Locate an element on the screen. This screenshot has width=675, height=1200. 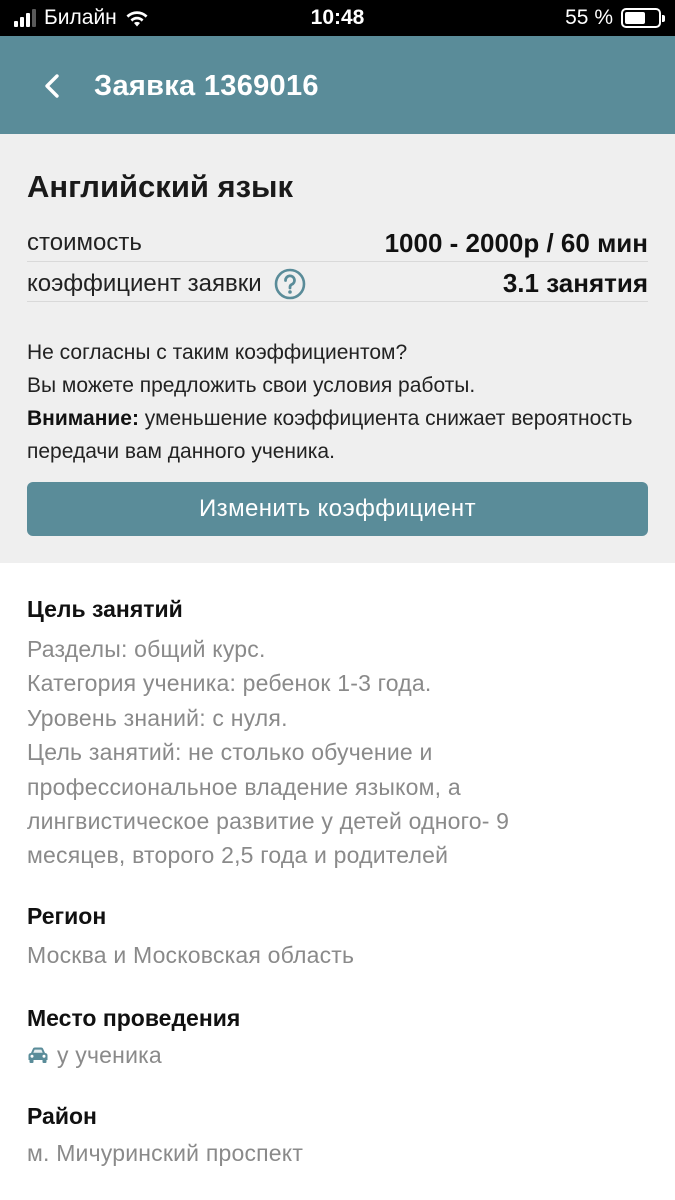
region-section-title: Регион is located at coordinates (67, 916).